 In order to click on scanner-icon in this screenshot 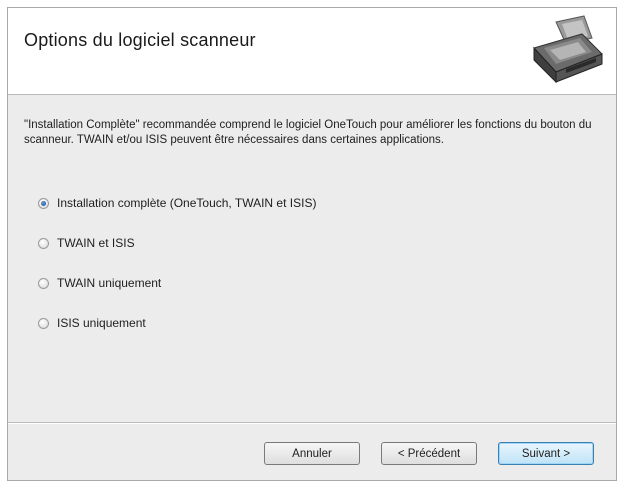, I will do `click(568, 49)`.